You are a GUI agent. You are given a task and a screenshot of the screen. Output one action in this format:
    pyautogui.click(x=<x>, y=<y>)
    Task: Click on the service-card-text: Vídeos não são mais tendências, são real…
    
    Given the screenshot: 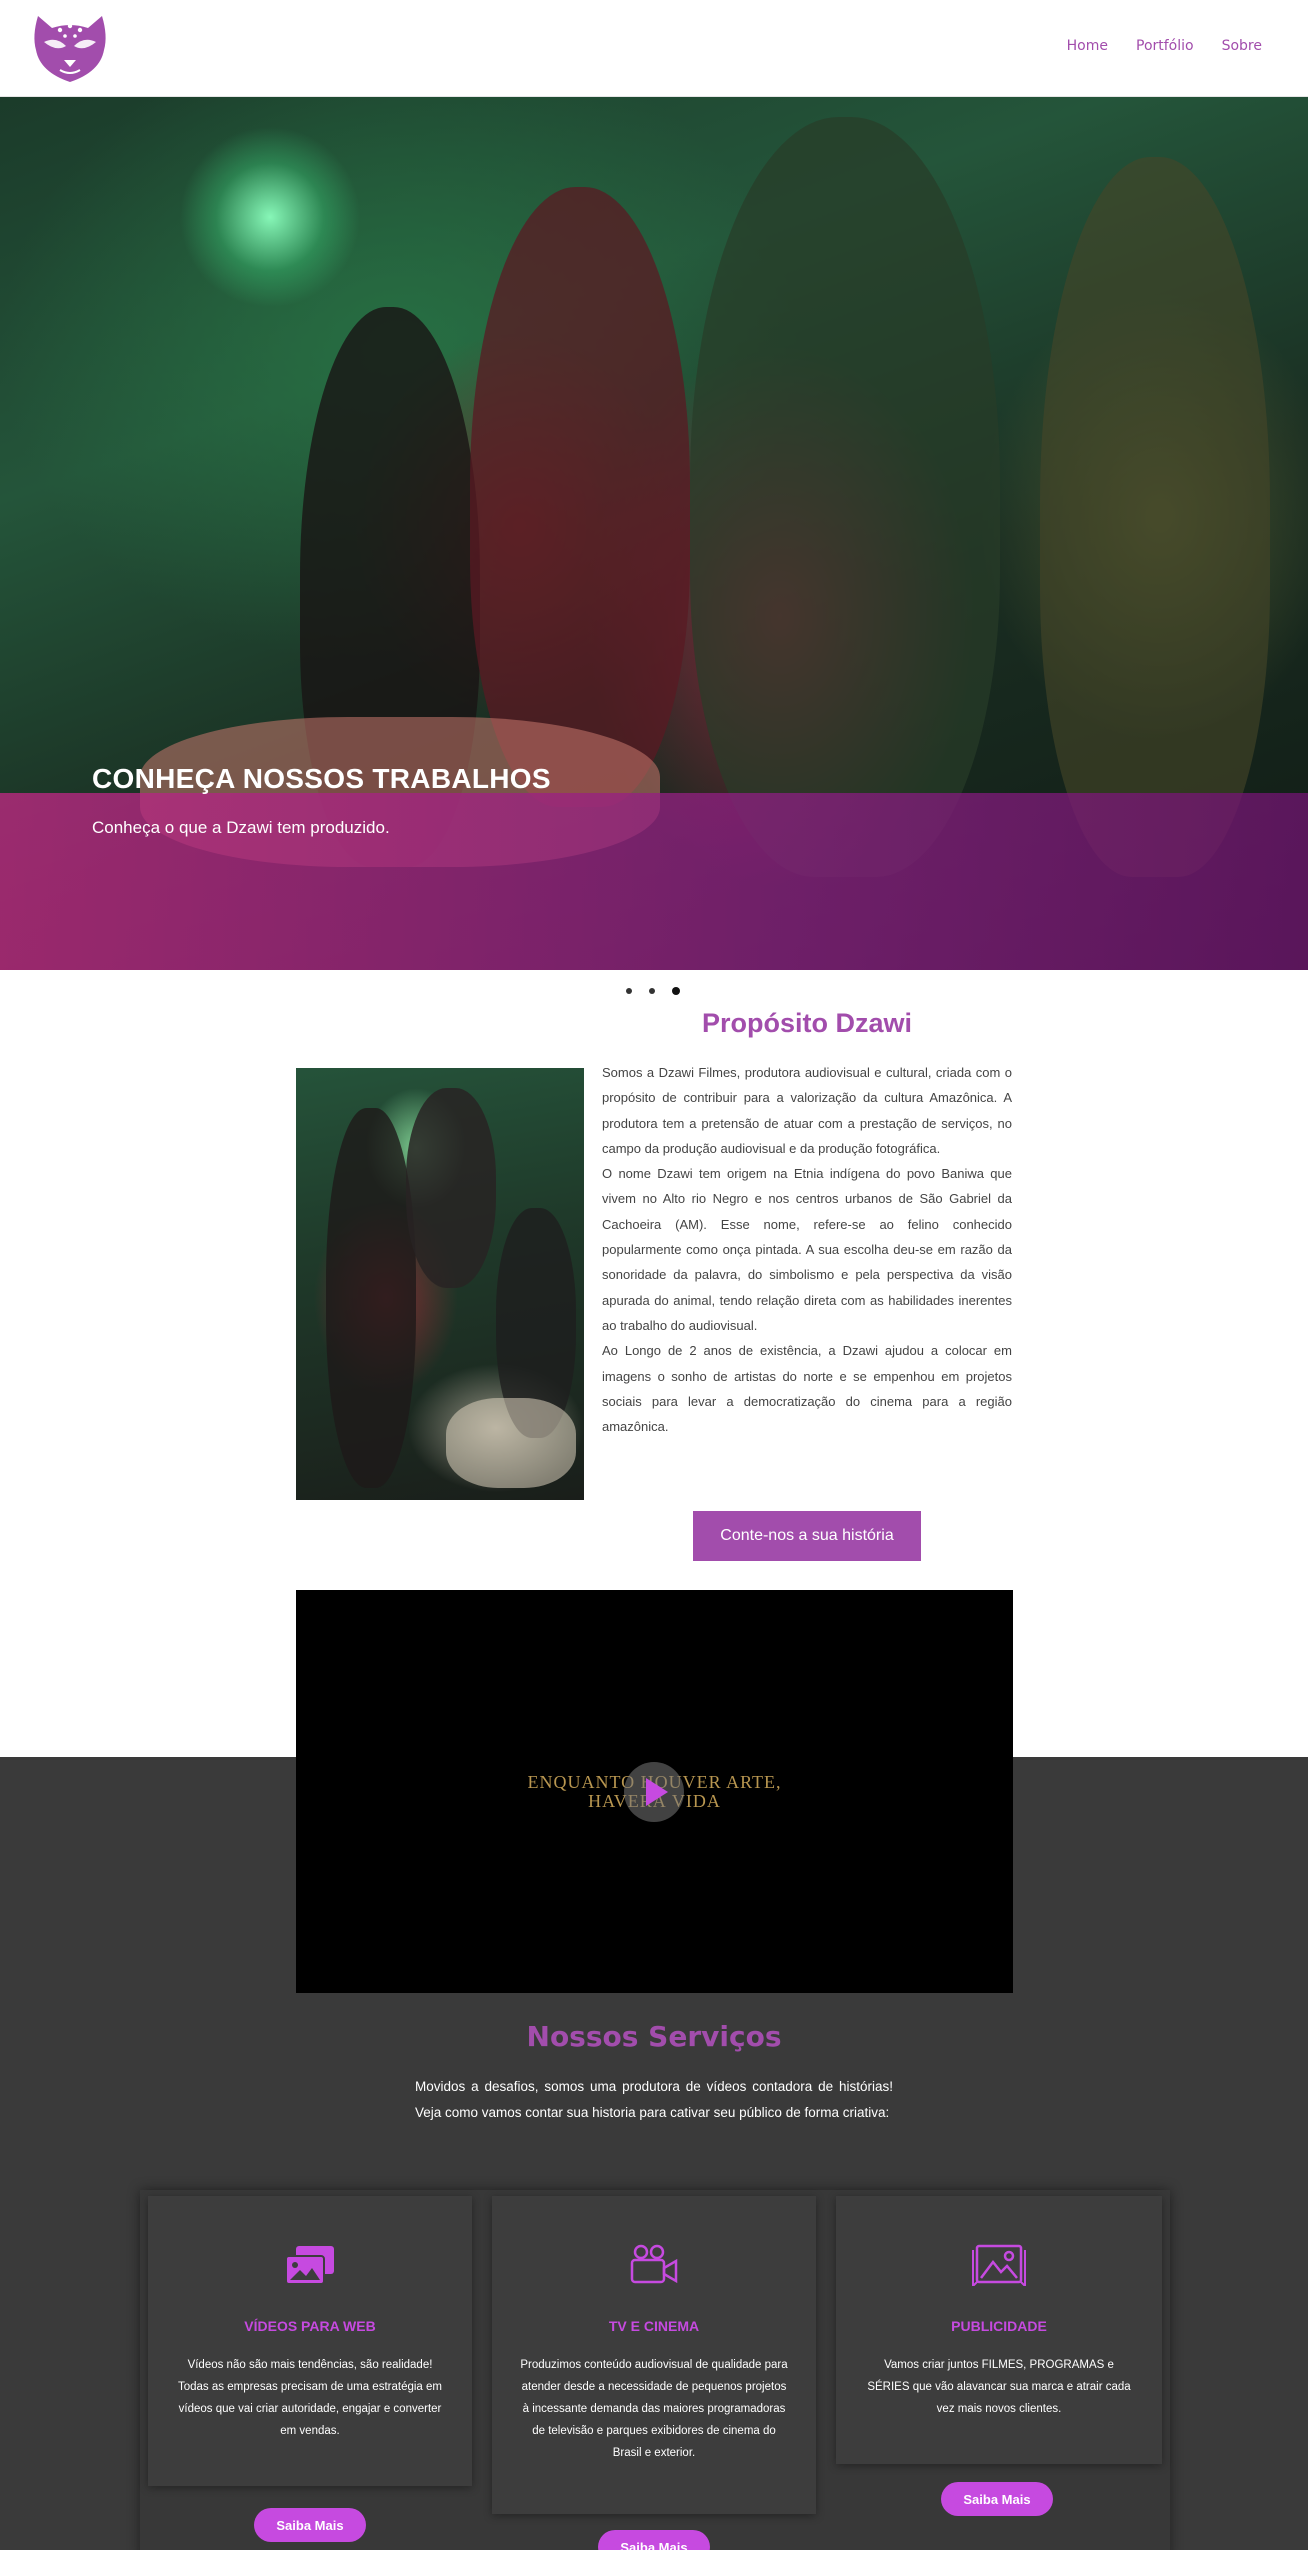 What is the action you would take?
    pyautogui.click(x=310, y=2398)
    